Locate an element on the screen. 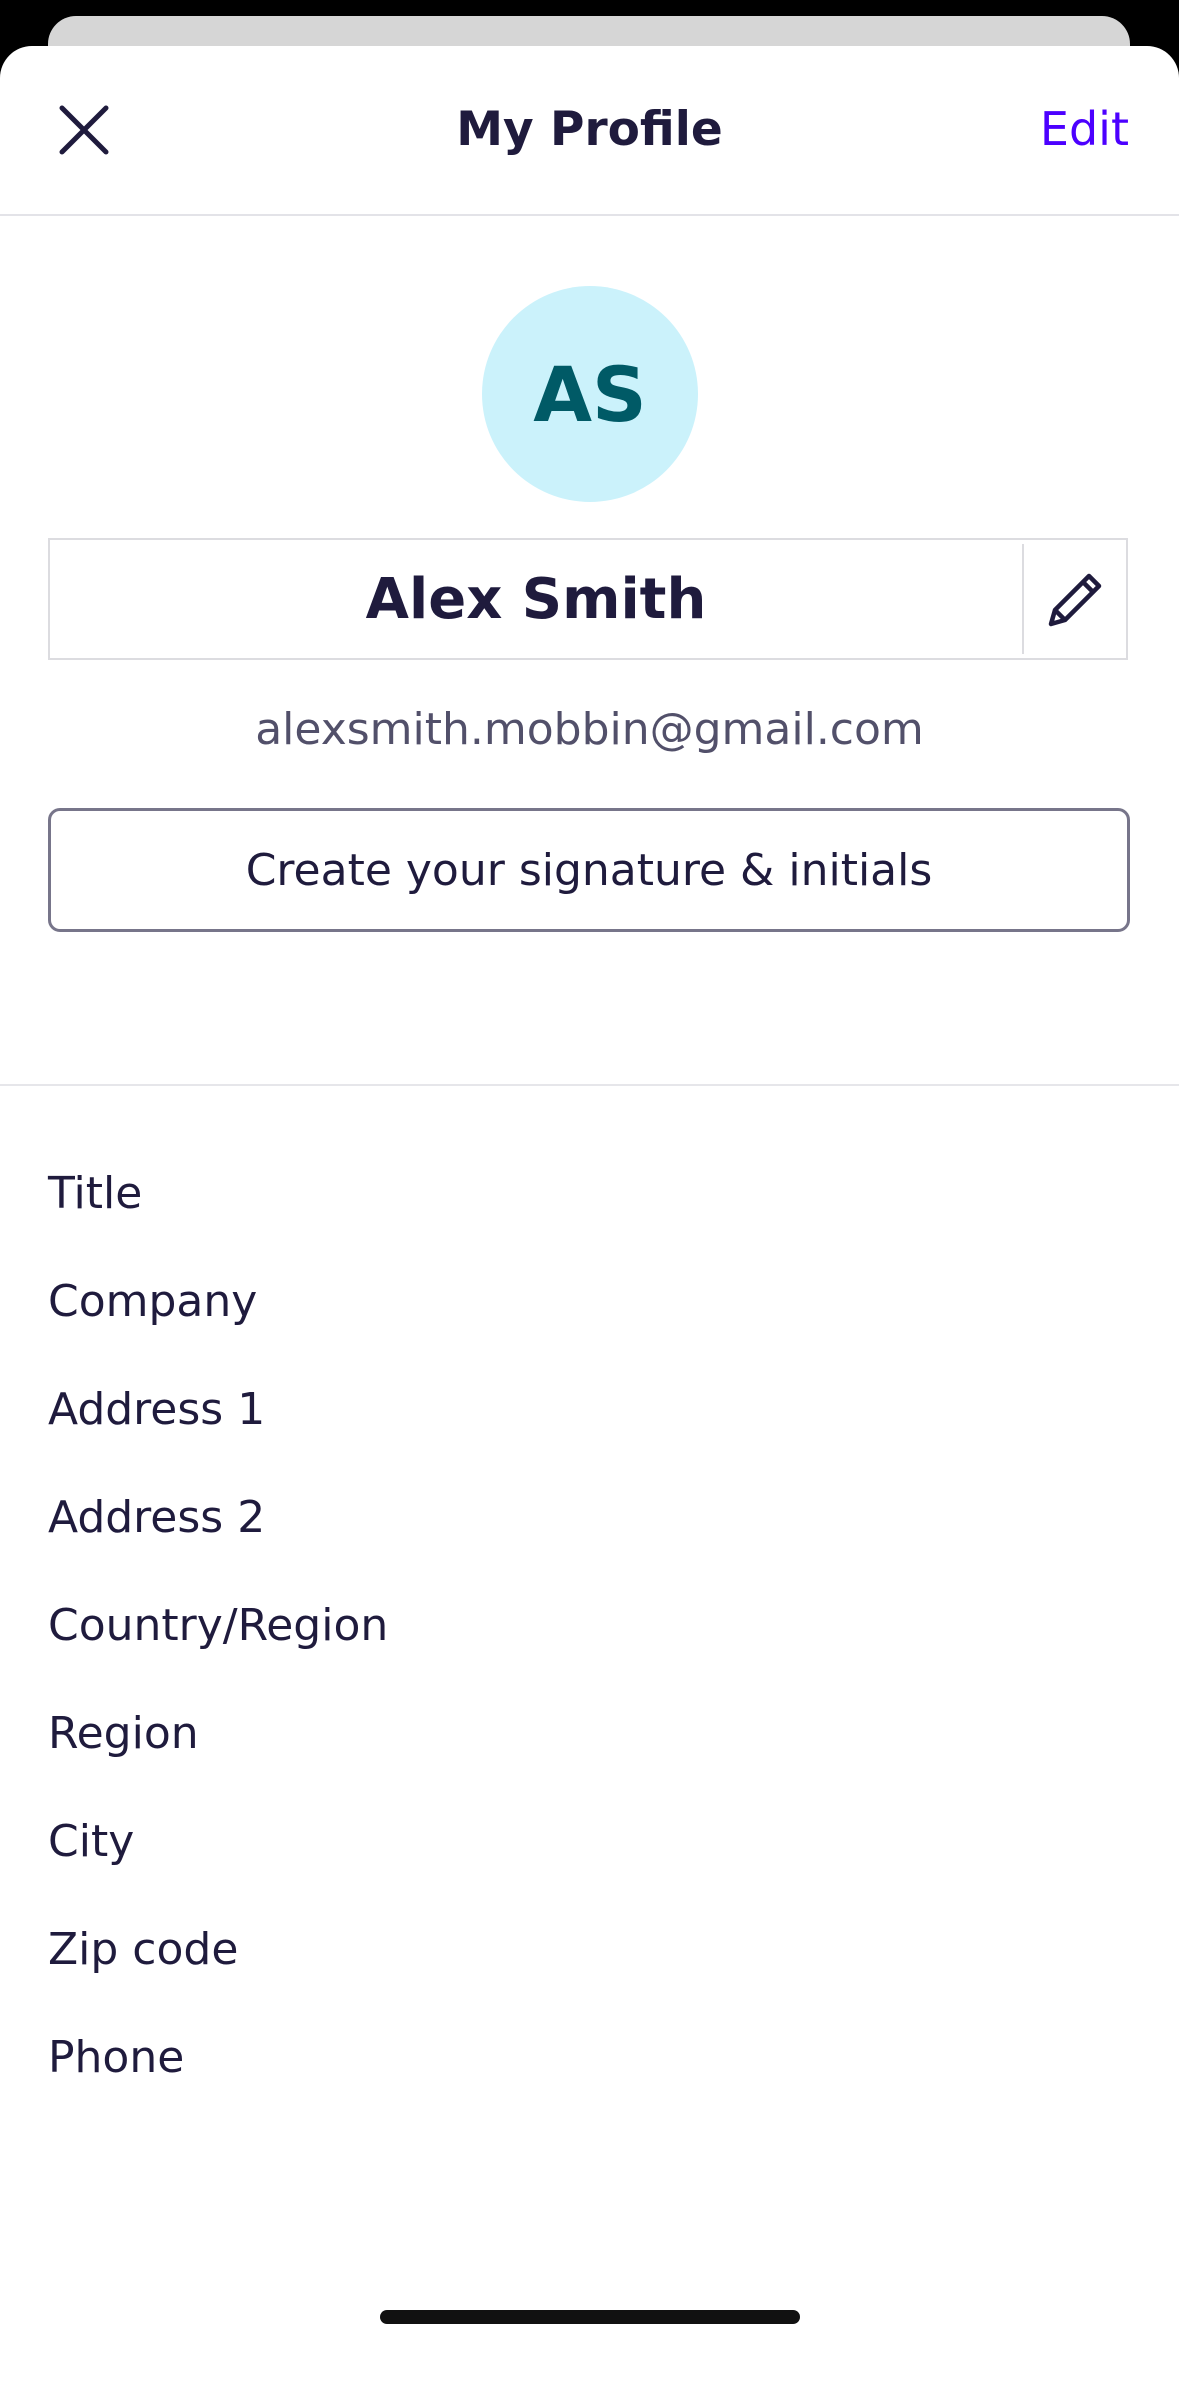 This screenshot has width=1179, height=2396. avatar-initials: AS is located at coordinates (590, 394).